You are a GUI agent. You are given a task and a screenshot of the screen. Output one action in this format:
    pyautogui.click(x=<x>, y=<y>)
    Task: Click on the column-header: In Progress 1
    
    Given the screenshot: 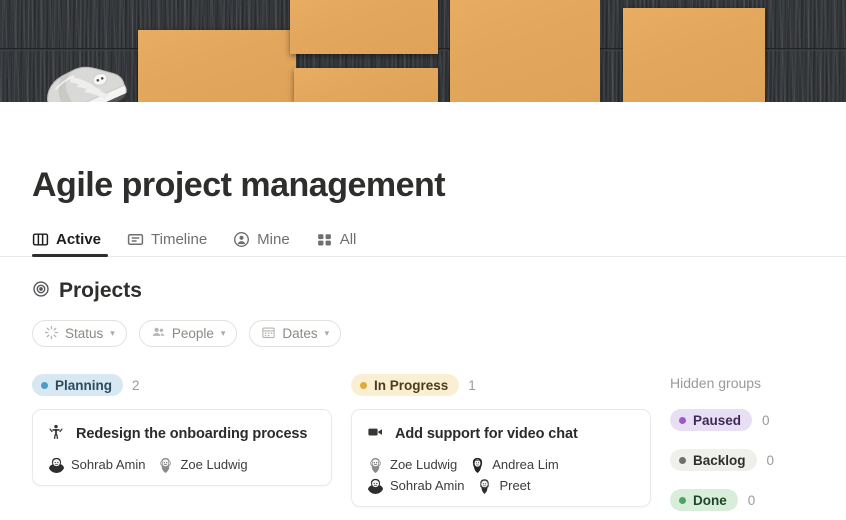 What is the action you would take?
    pyautogui.click(x=501, y=385)
    